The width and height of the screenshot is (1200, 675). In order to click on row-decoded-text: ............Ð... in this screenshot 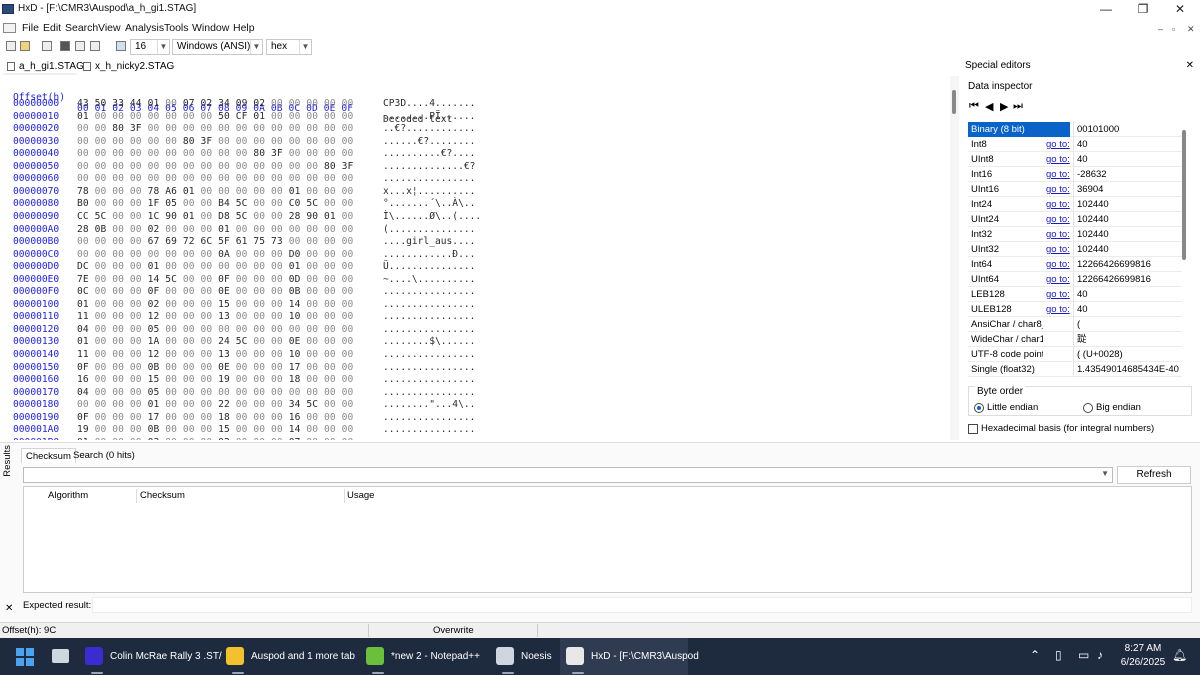, I will do `click(429, 254)`.